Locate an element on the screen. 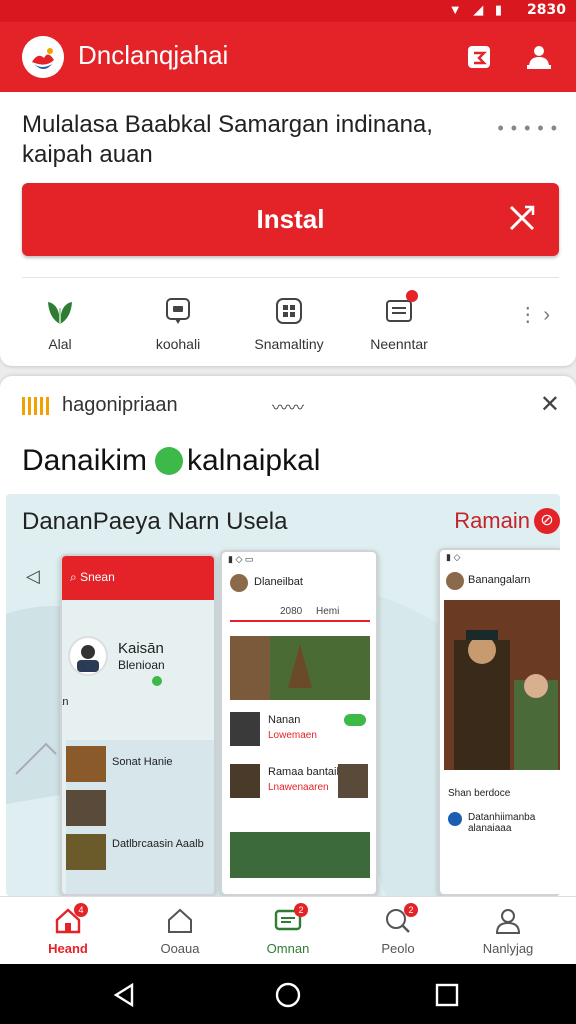  nav-item-nanlyjag: Nanlyjag is located at coordinates (508, 931).